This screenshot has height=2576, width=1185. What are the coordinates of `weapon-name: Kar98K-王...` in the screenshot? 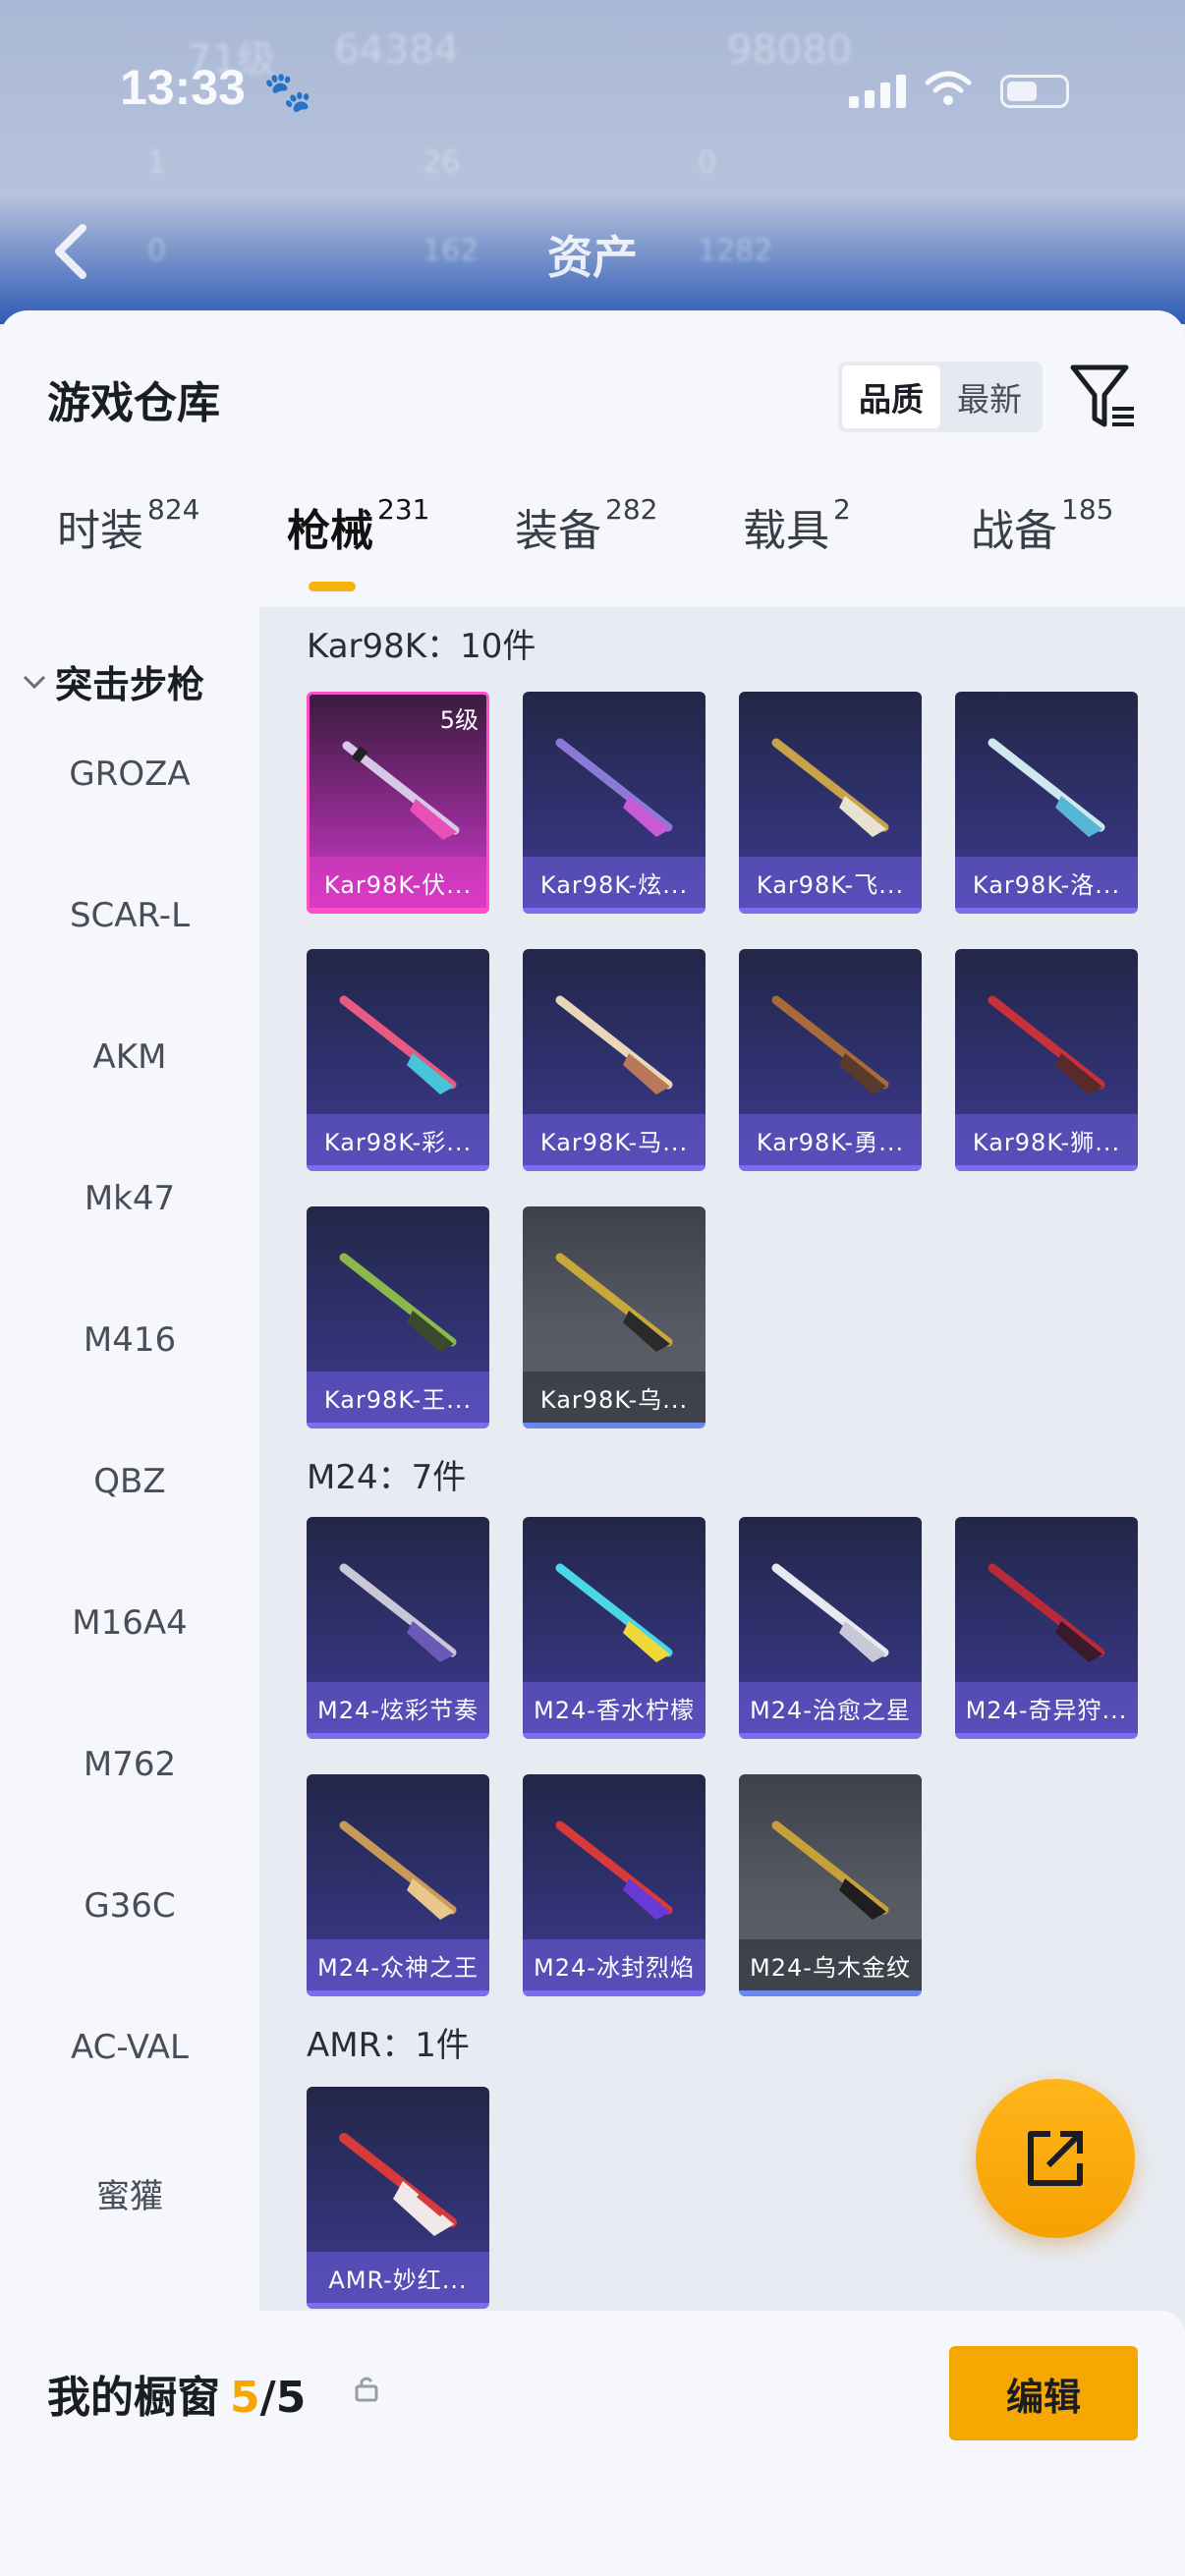 It's located at (398, 1397).